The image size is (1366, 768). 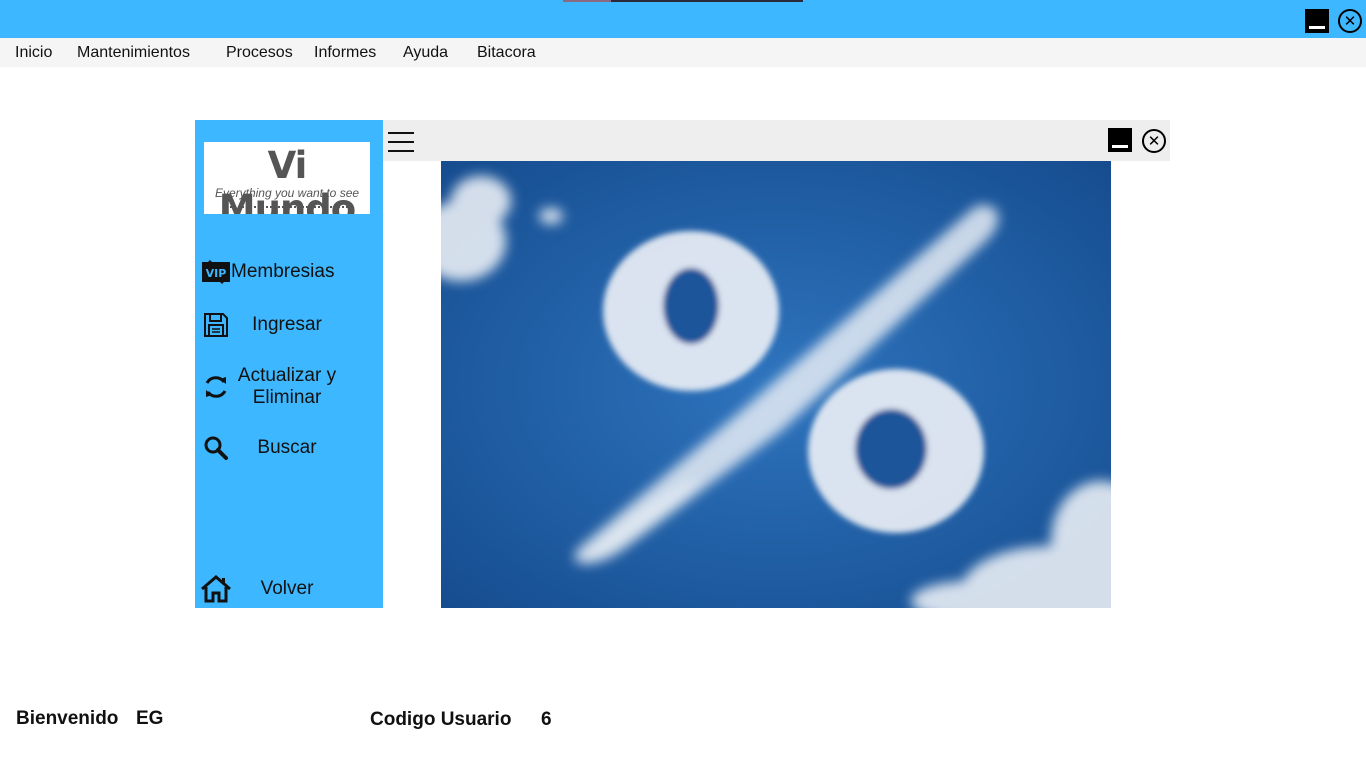 I want to click on sidebar-item-label: Actualizar y Eliminar, so click(x=287, y=386).